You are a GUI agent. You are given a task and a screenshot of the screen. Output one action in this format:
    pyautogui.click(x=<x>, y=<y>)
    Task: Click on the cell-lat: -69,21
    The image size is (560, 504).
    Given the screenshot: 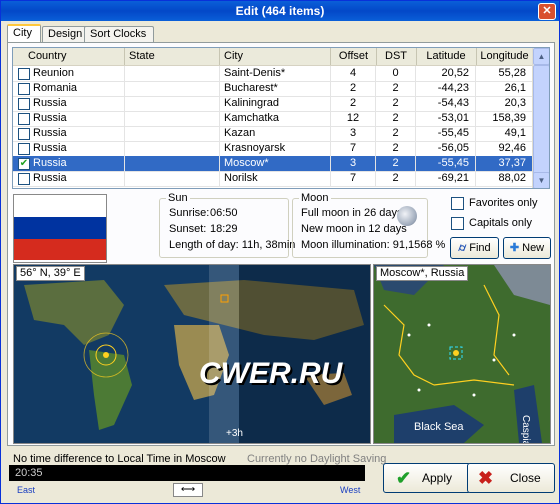 What is the action you would take?
    pyautogui.click(x=446, y=178)
    